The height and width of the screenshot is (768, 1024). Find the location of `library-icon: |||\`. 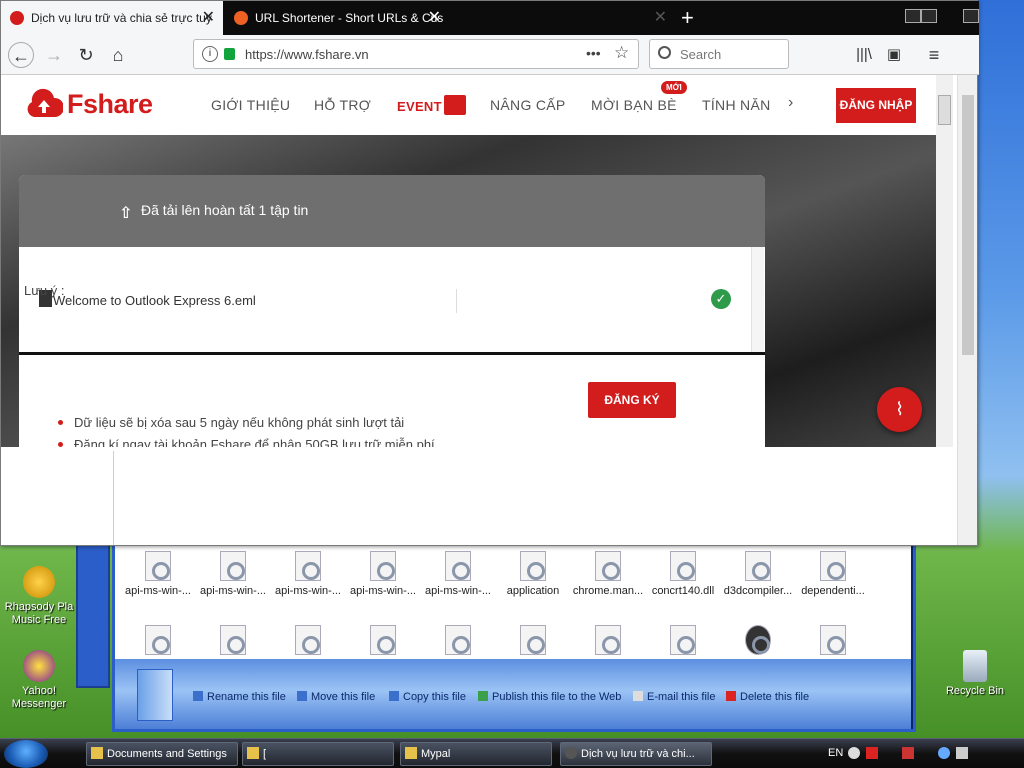

library-icon: |||\ is located at coordinates (864, 55).